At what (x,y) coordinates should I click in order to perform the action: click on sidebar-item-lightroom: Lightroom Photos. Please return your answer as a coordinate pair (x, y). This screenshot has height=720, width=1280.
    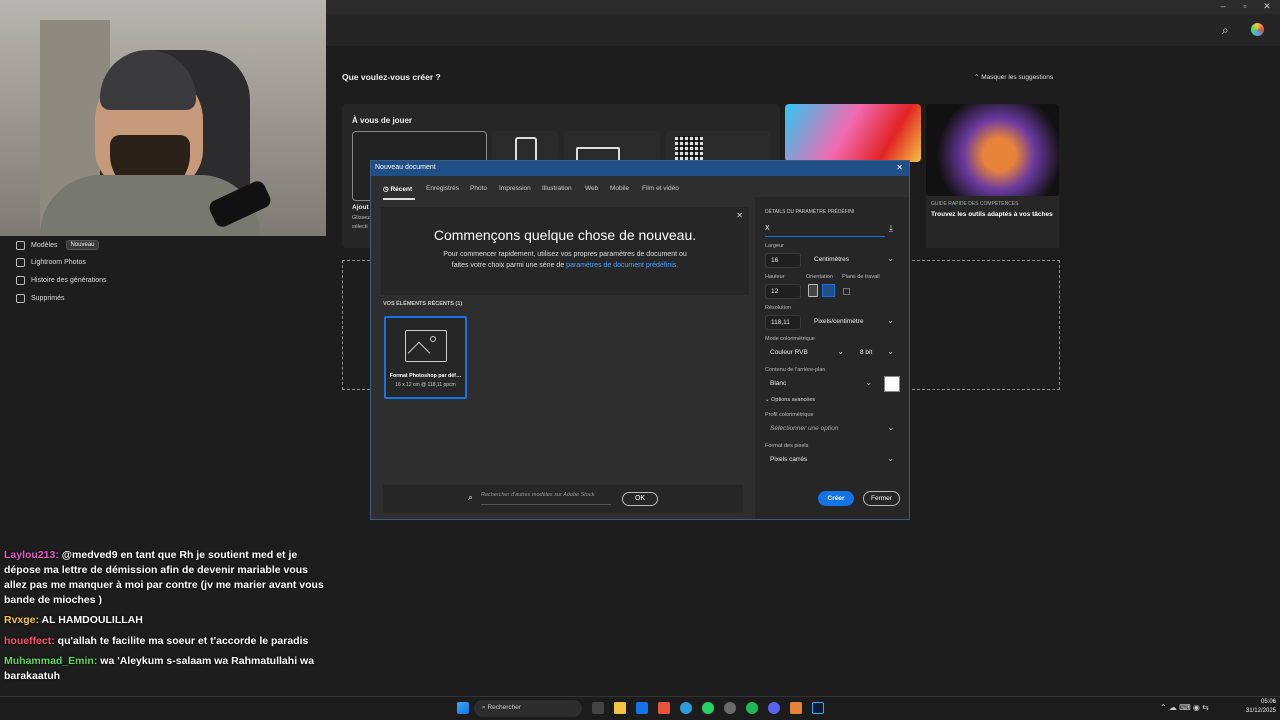
    Looking at the image, I should click on (51, 262).